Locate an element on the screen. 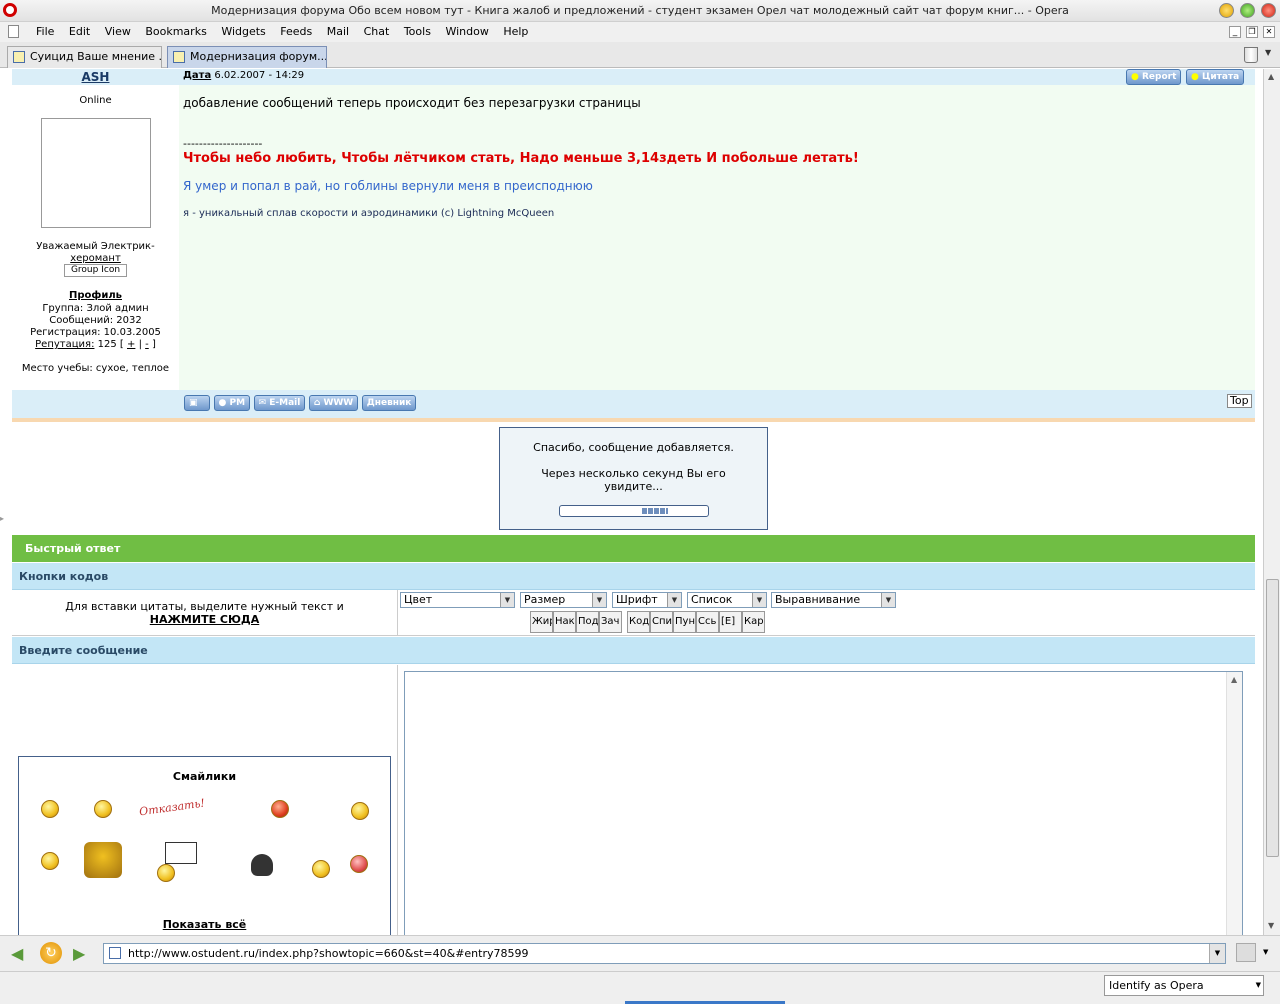 This screenshot has height=1004, width=1280. post-actions-bar: ▣ ● PM ✉ E-Mail ⌂ WWW Дневник Top is located at coordinates (633, 404).